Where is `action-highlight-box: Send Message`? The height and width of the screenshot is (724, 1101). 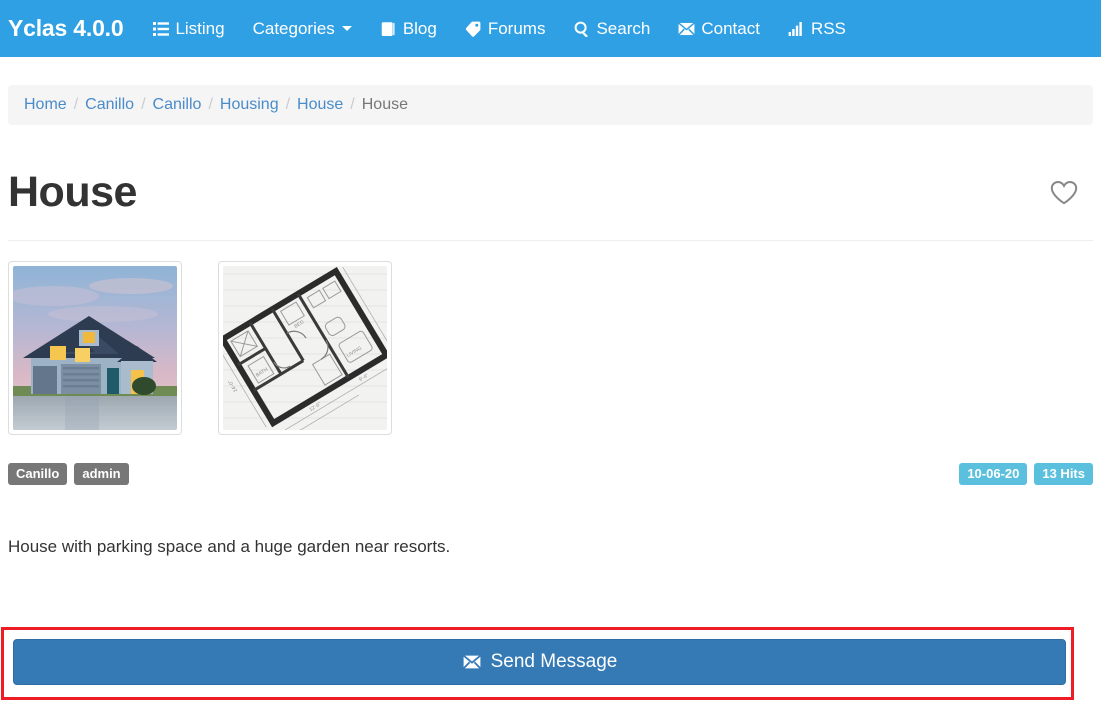 action-highlight-box: Send Message is located at coordinates (537, 663).